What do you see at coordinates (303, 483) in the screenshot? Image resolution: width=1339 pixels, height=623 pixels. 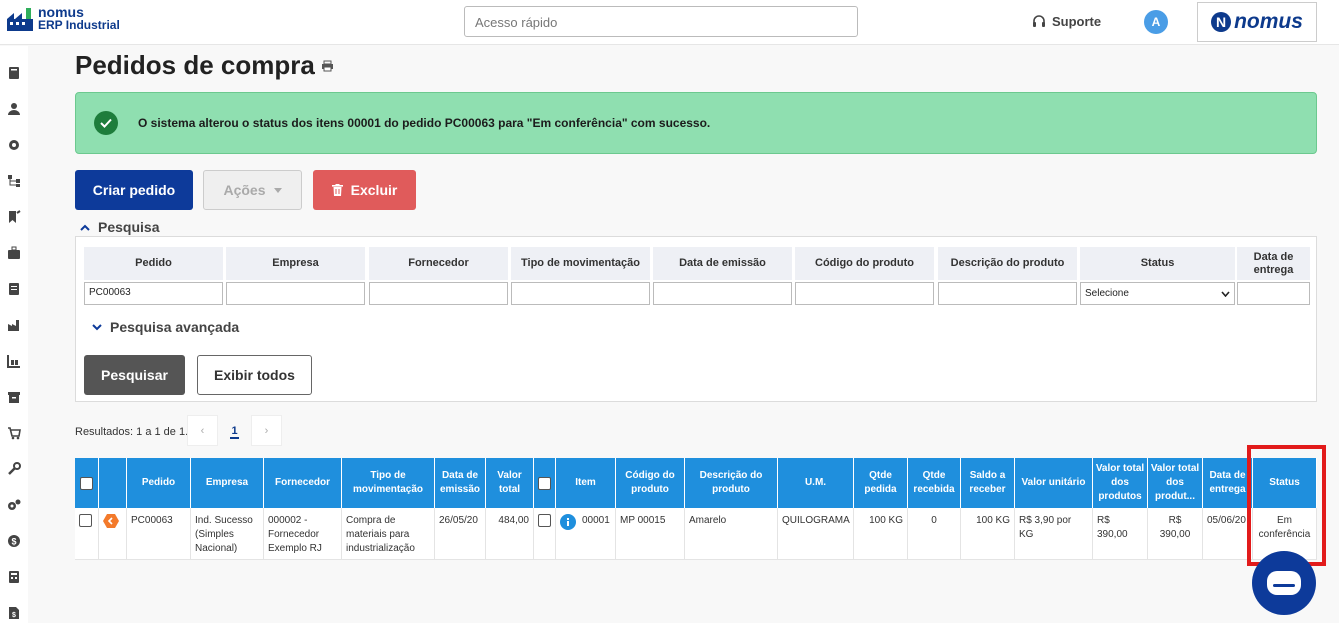 I see `col-header-fornecedor: Fornecedor` at bounding box center [303, 483].